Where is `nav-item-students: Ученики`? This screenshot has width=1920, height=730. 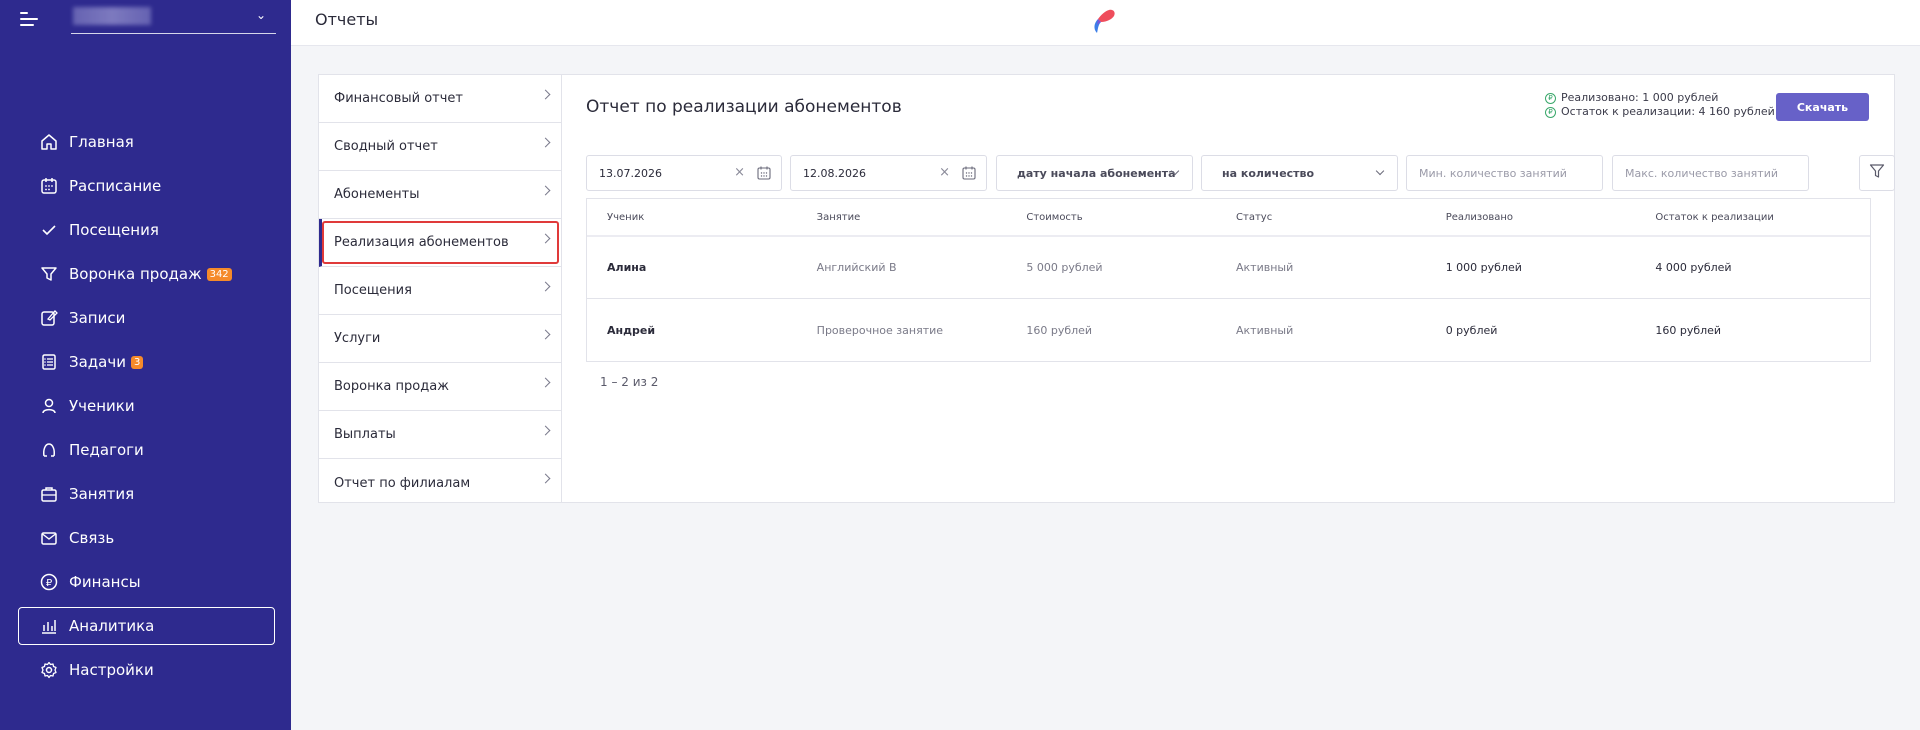 nav-item-students: Ученики is located at coordinates (146, 406).